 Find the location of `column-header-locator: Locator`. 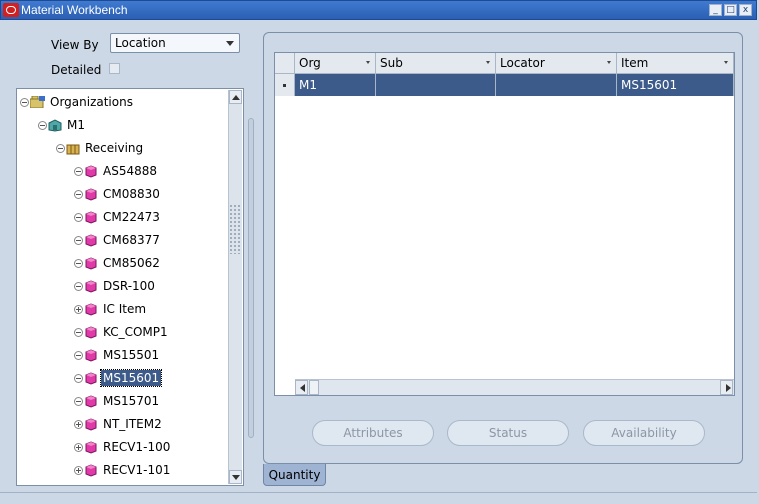

column-header-locator: Locator is located at coordinates (556, 63).